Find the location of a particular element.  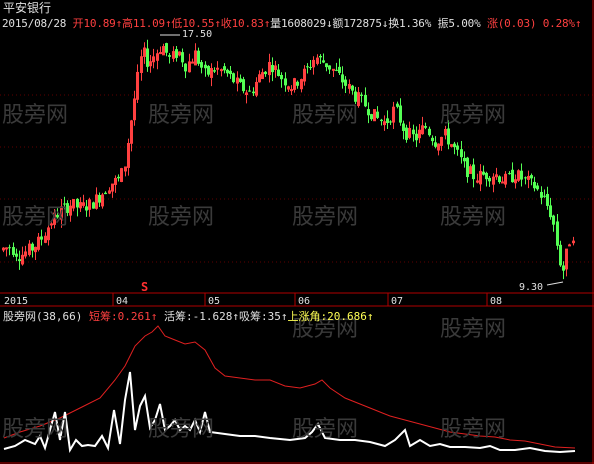

short-label: 短筹 is located at coordinates (99, 316).